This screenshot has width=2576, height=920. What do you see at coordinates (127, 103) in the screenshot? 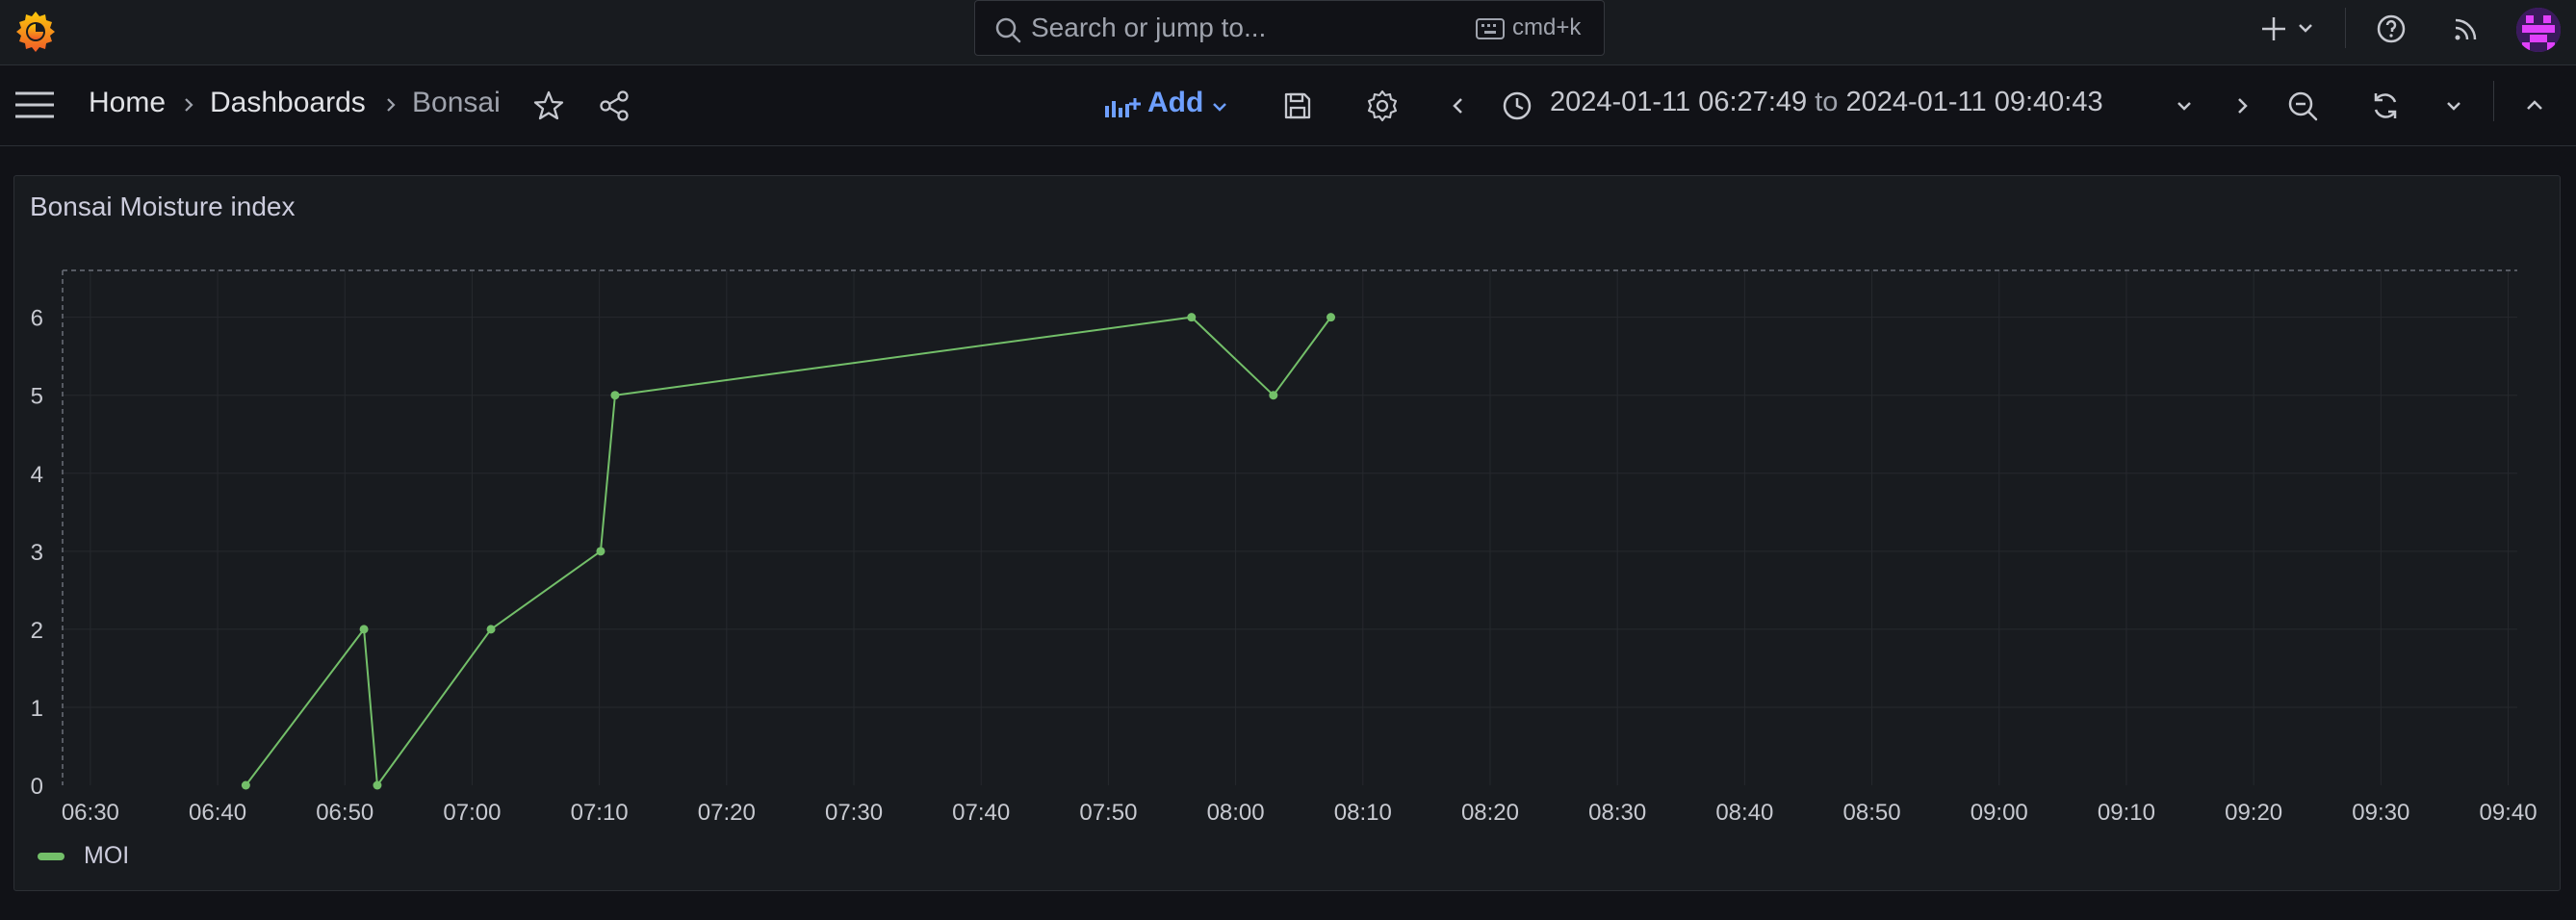
I see `breadcrumb-home: Home` at bounding box center [127, 103].